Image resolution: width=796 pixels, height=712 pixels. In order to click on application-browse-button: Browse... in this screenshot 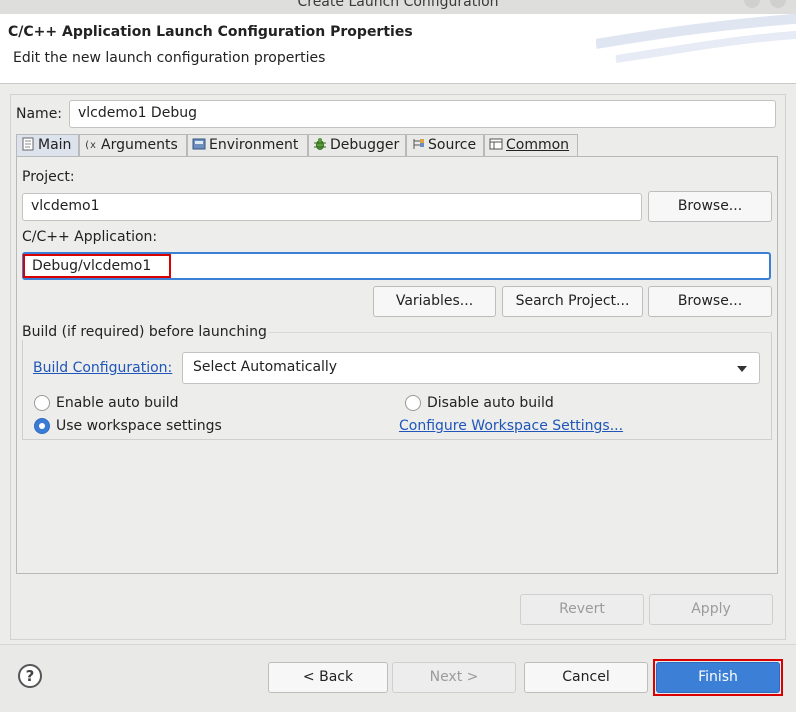, I will do `click(710, 301)`.